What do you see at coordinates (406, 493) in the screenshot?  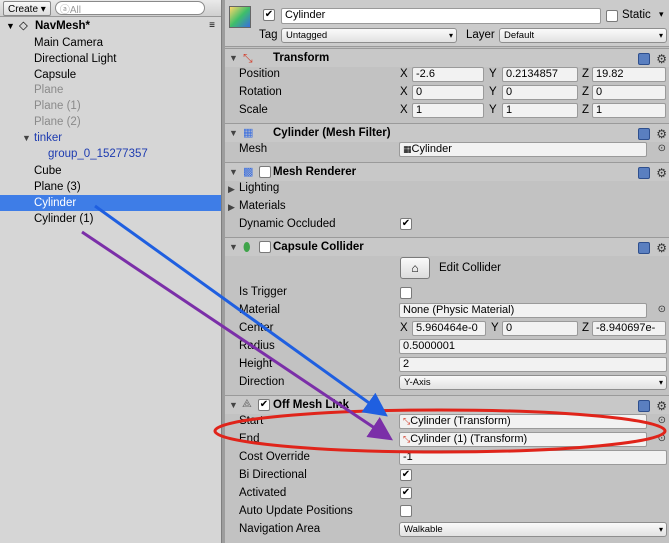 I see `activated-checkbox: ✔` at bounding box center [406, 493].